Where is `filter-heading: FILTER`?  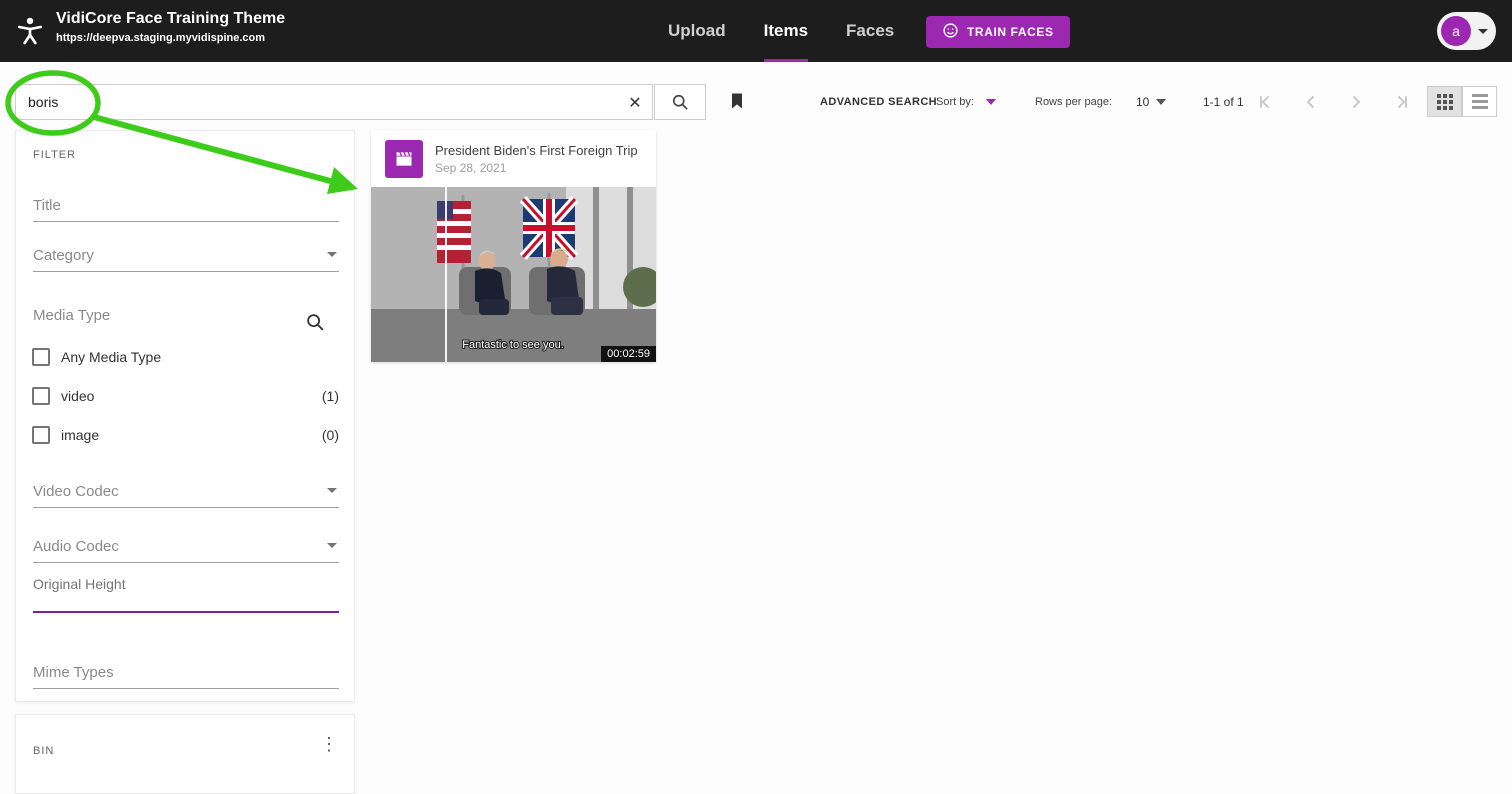
filter-heading: FILTER is located at coordinates (55, 155).